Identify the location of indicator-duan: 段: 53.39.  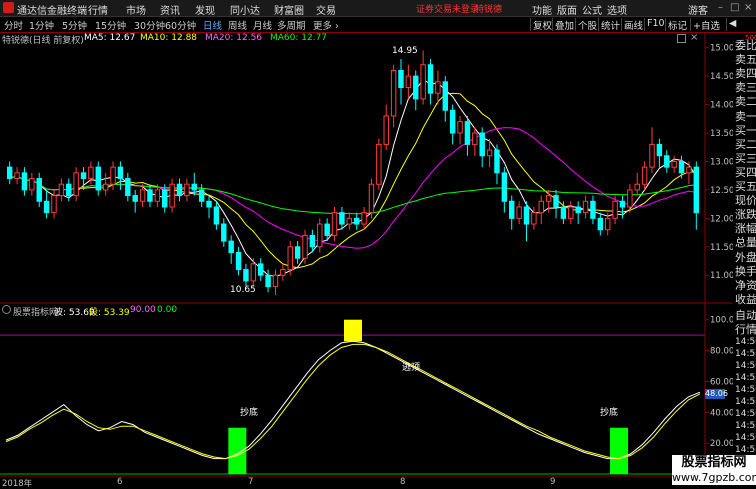
(109, 313).